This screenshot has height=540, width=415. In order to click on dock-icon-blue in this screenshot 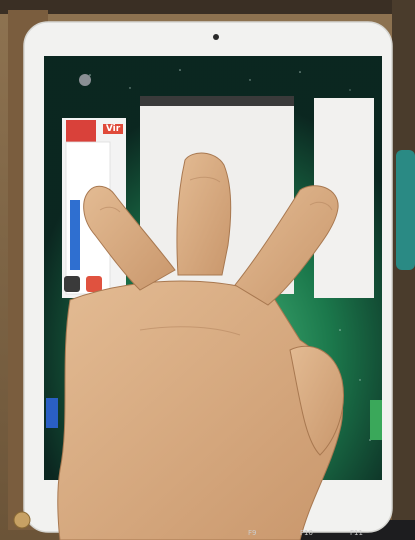, I will do `click(52, 413)`.